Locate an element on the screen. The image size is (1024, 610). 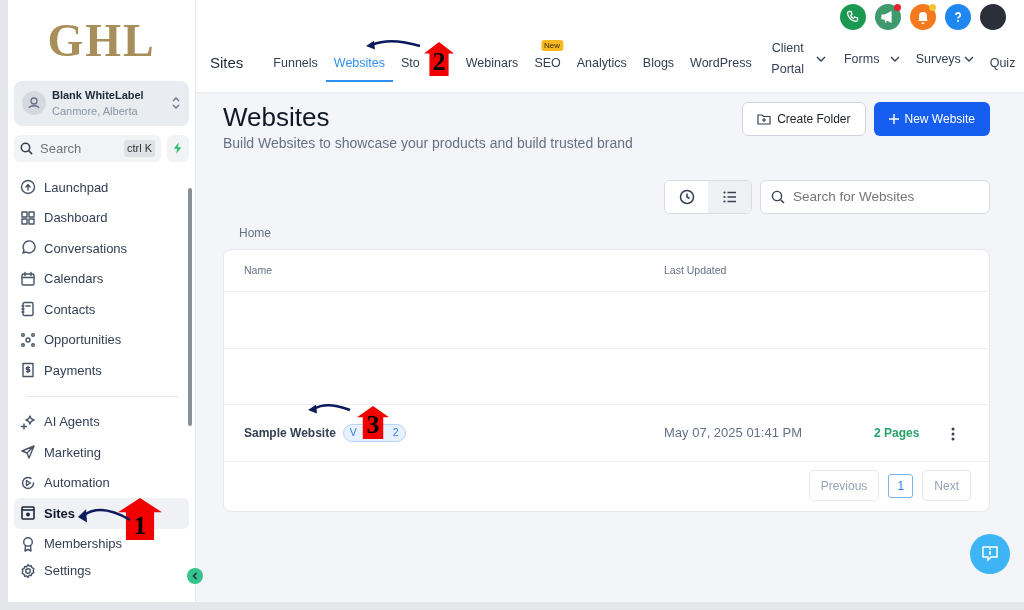
breadcrumb-link: Home is located at coordinates (614, 233).